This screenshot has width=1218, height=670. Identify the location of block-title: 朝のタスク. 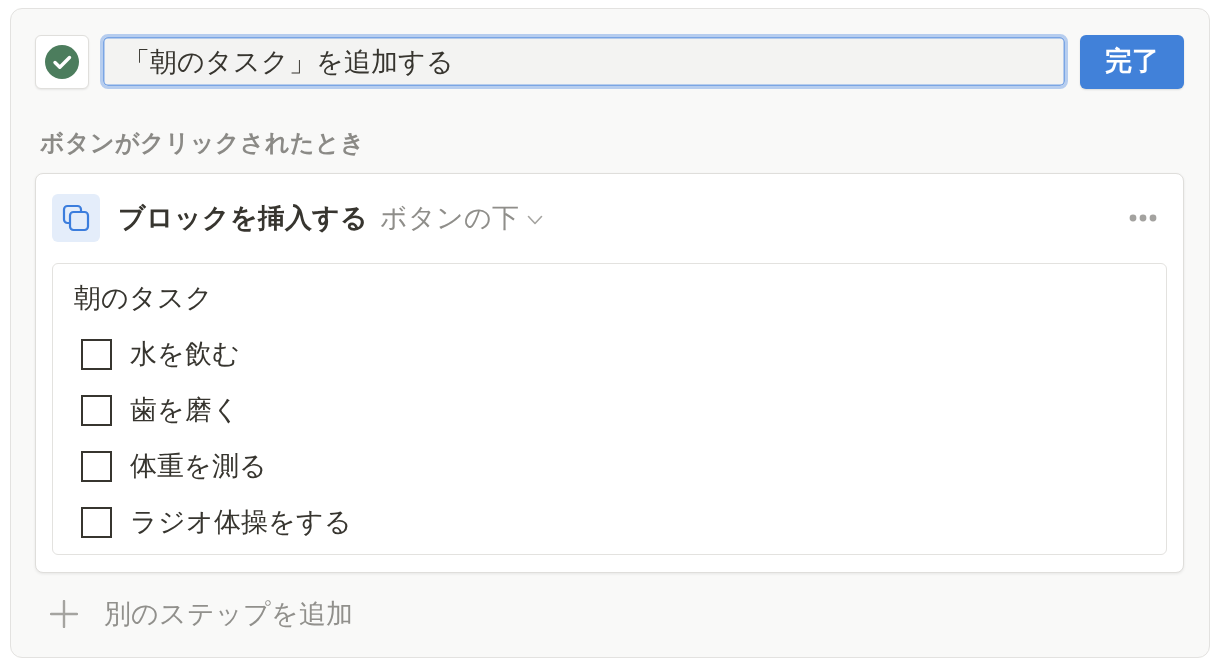
(143, 298).